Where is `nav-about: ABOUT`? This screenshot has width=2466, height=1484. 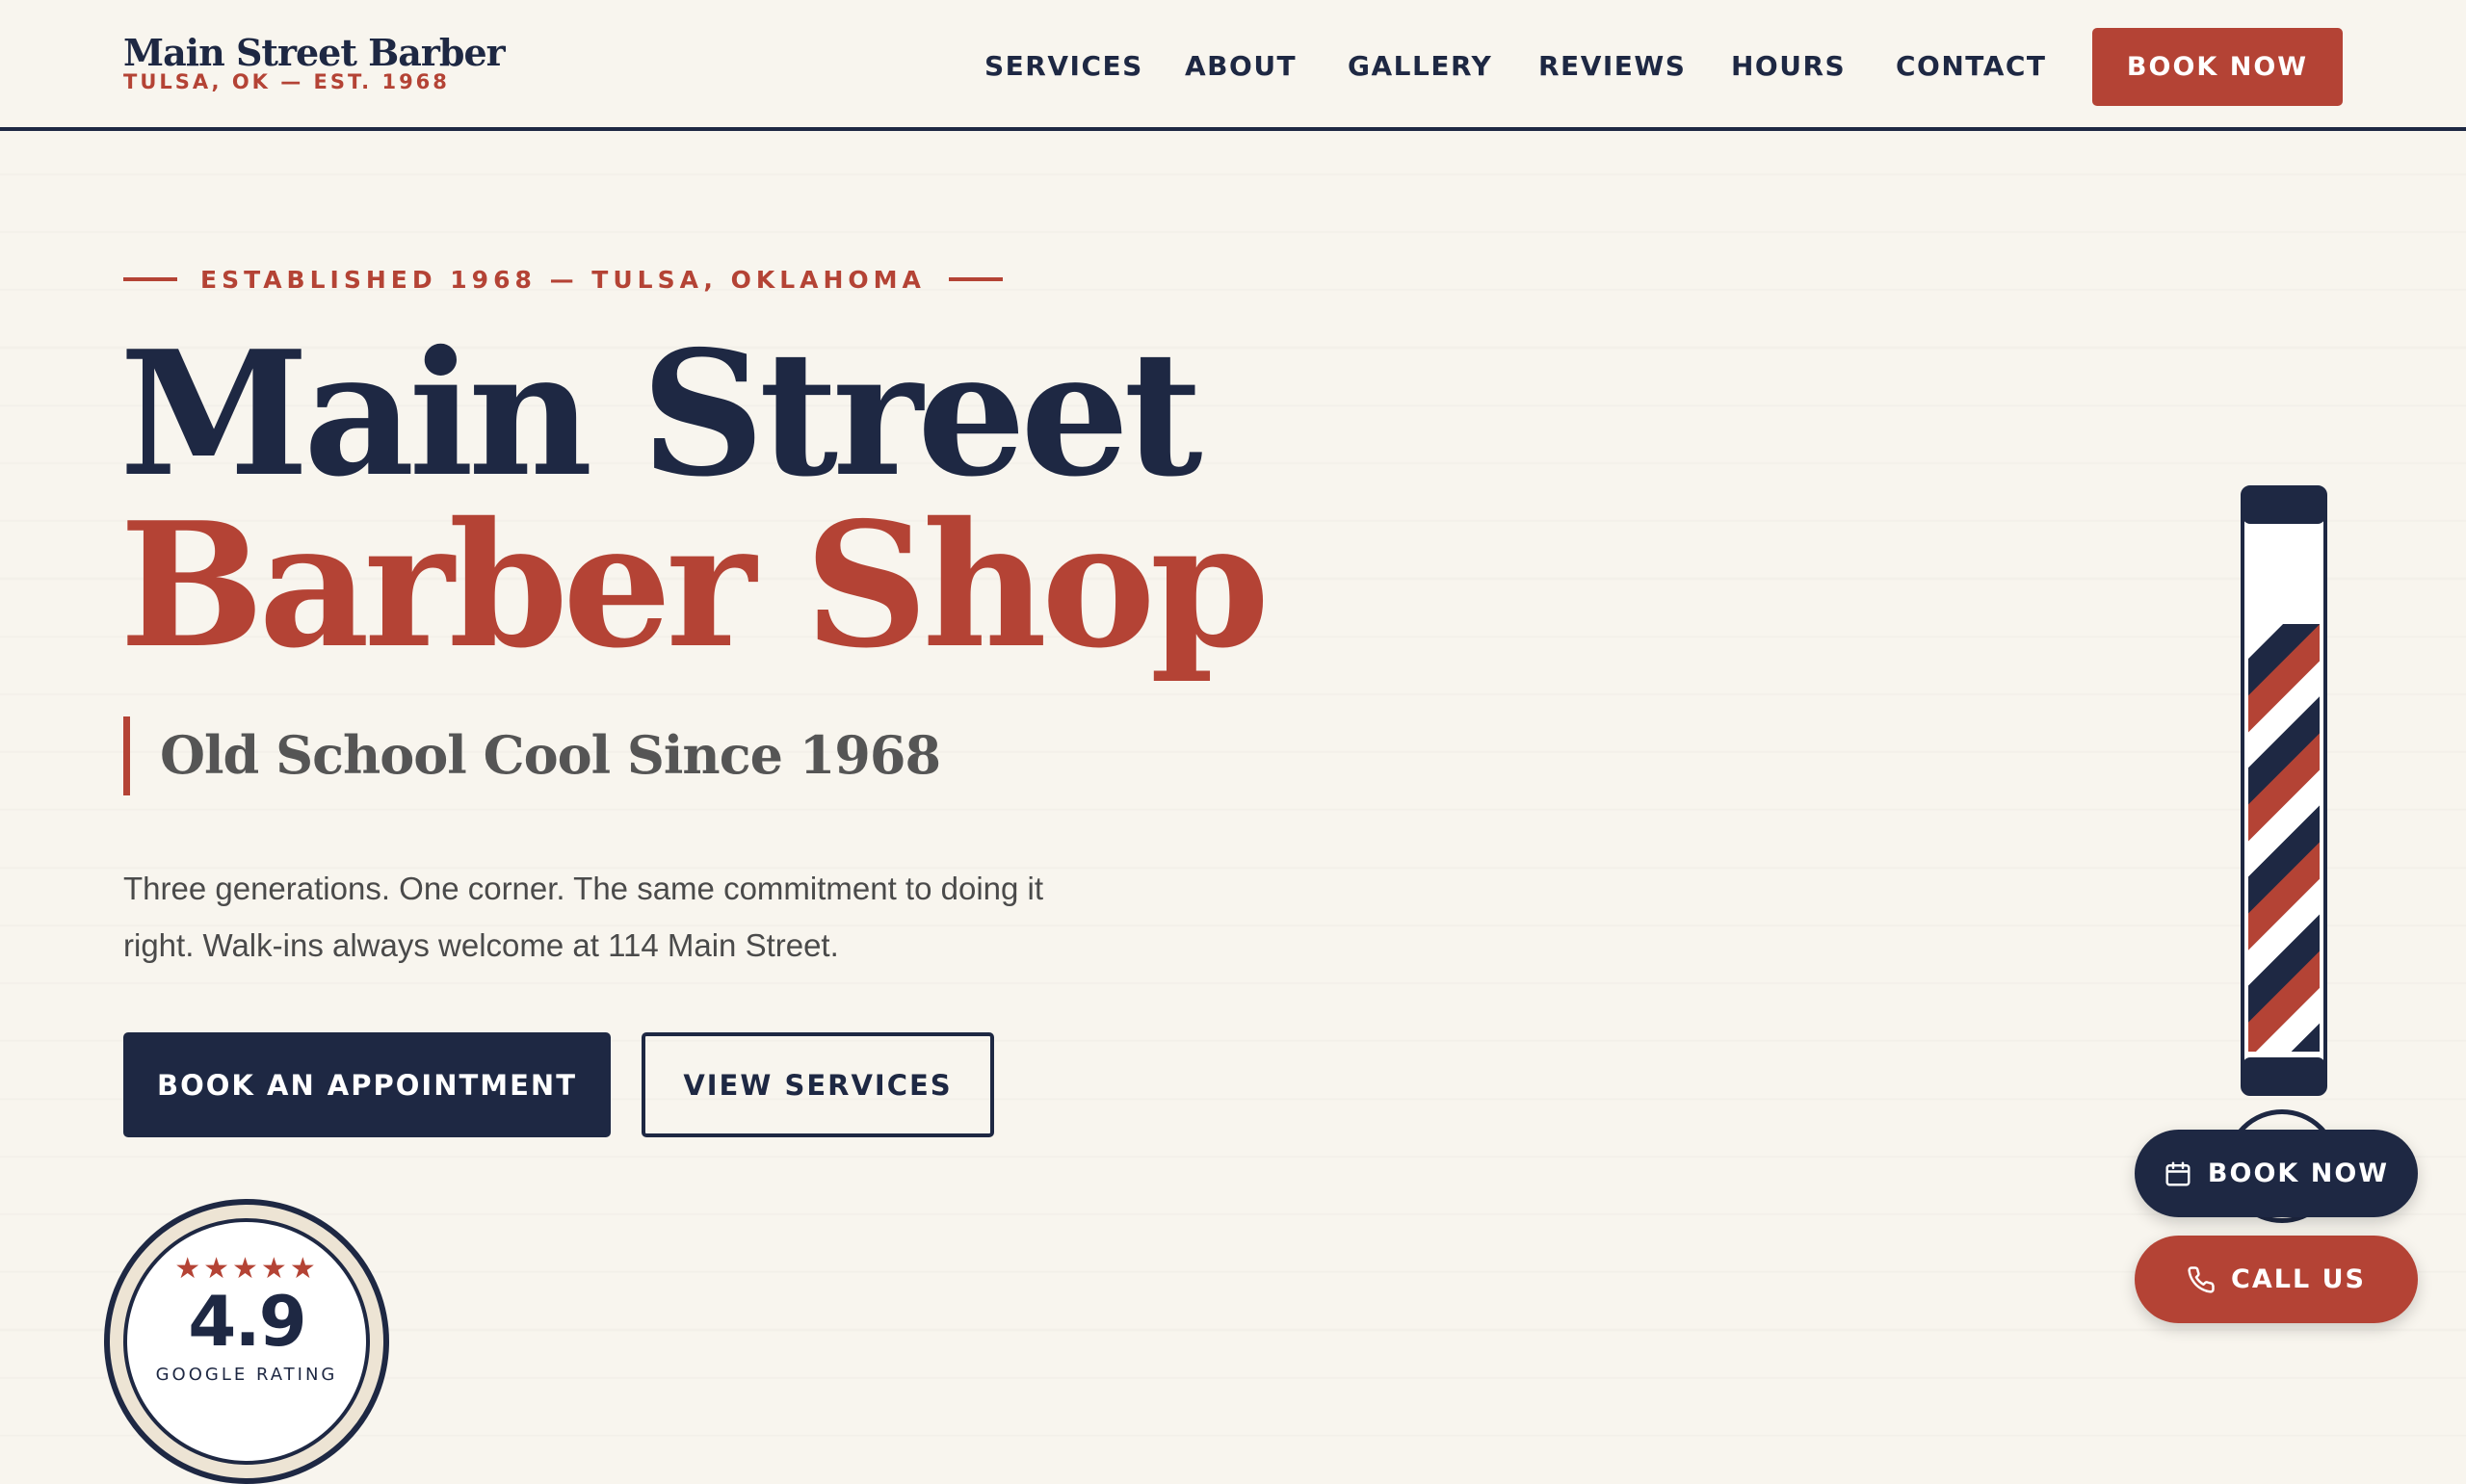
nav-about: ABOUT is located at coordinates (1241, 66).